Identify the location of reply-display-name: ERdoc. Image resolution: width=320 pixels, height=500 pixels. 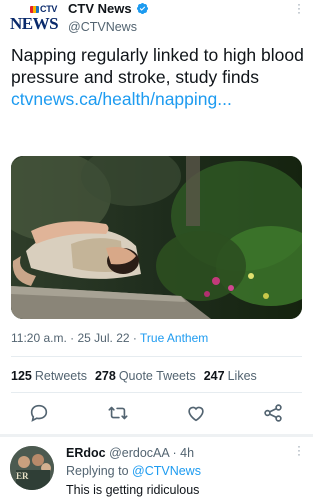
(86, 453).